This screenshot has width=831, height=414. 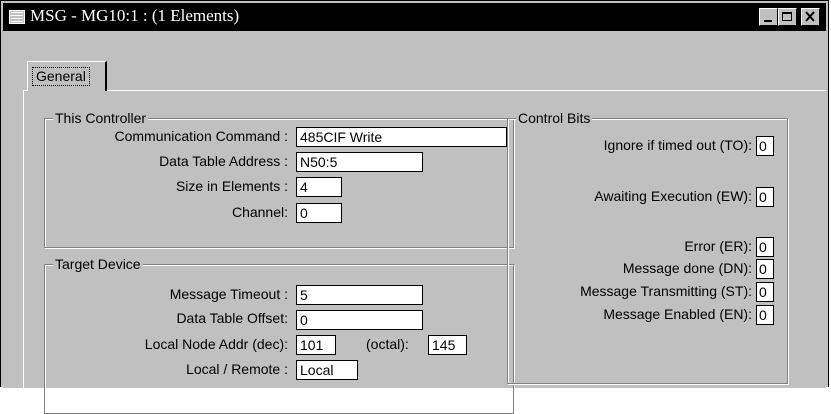 I want to click on close-button, so click(x=810, y=17).